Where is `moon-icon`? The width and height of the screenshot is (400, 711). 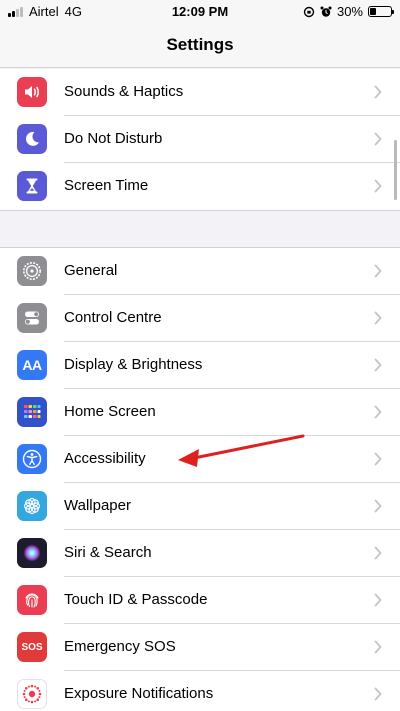
moon-icon is located at coordinates (32, 139).